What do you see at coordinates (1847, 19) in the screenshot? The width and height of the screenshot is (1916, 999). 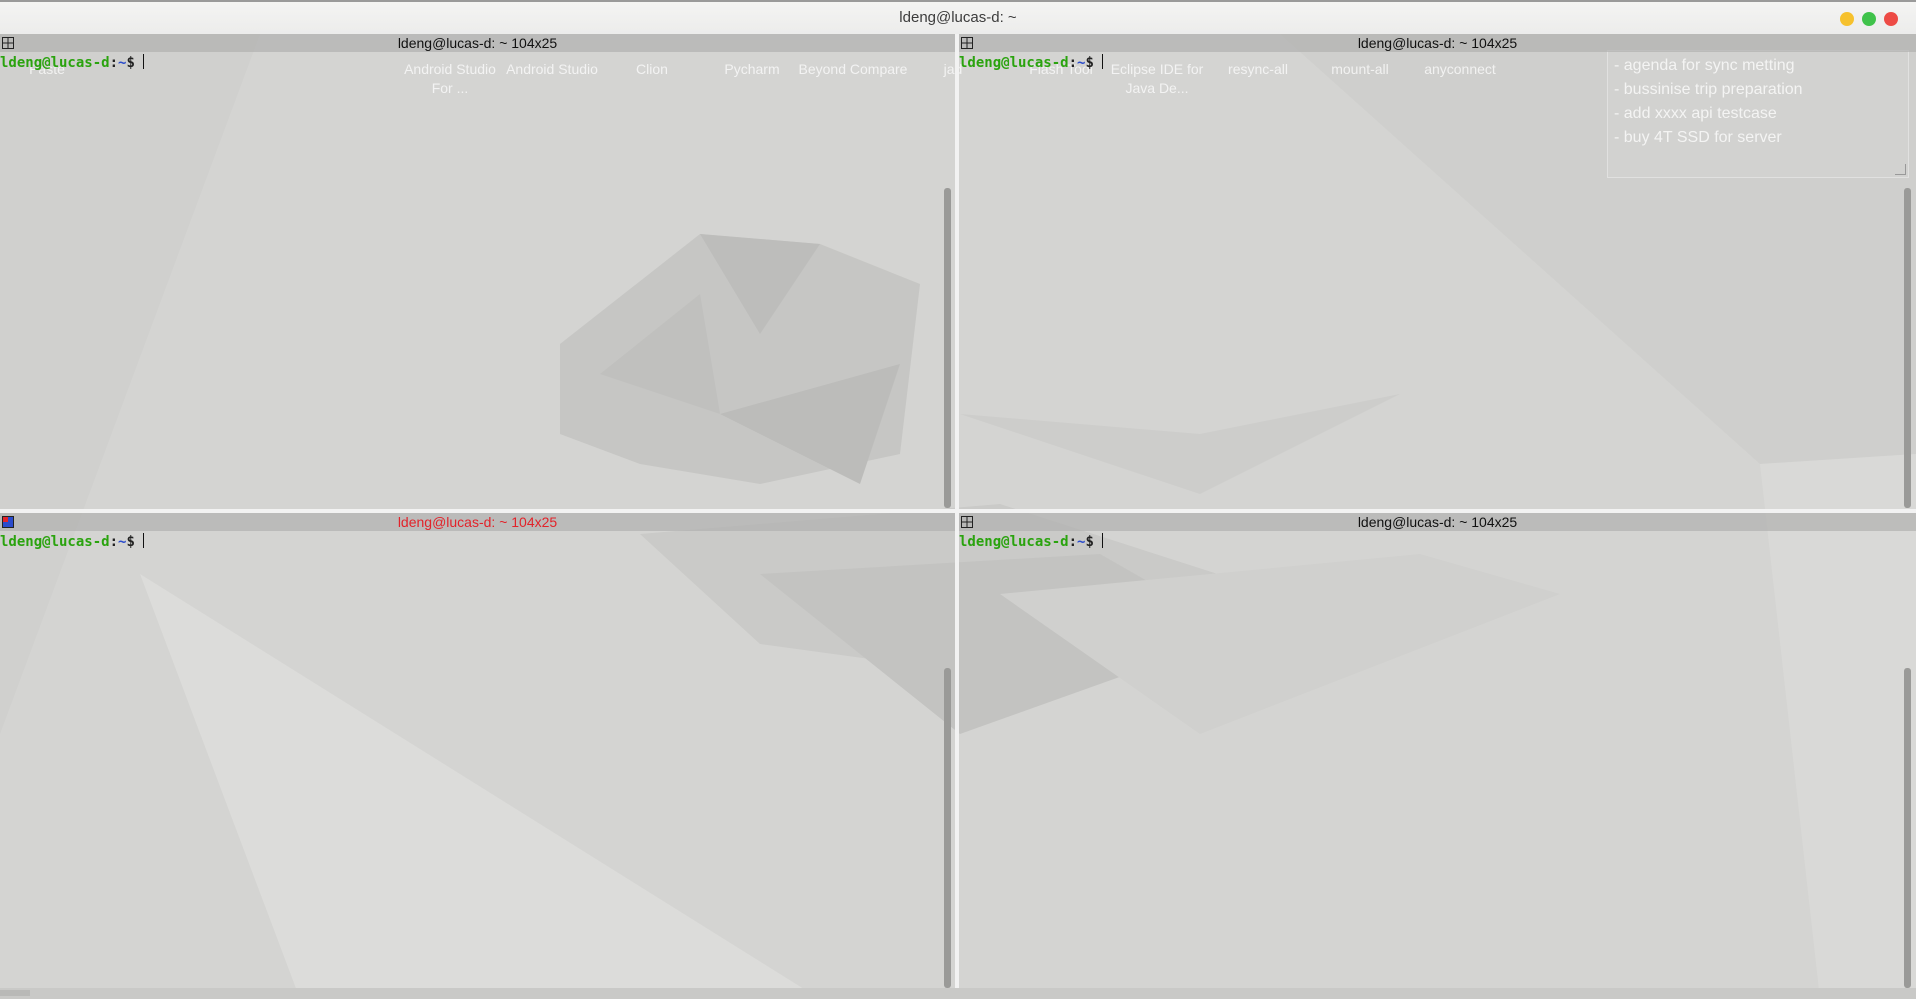 I see `minimize-button` at bounding box center [1847, 19].